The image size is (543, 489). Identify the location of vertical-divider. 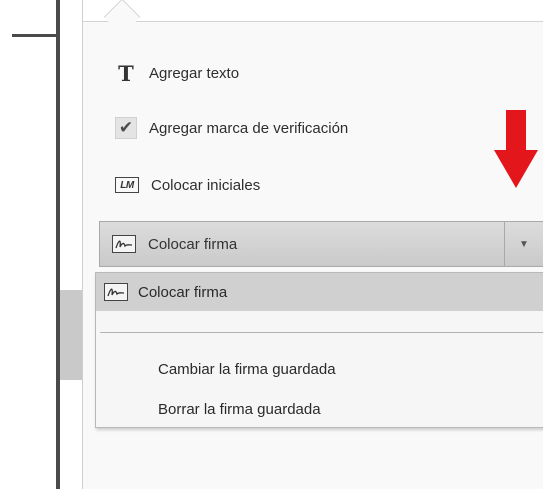
(58, 244).